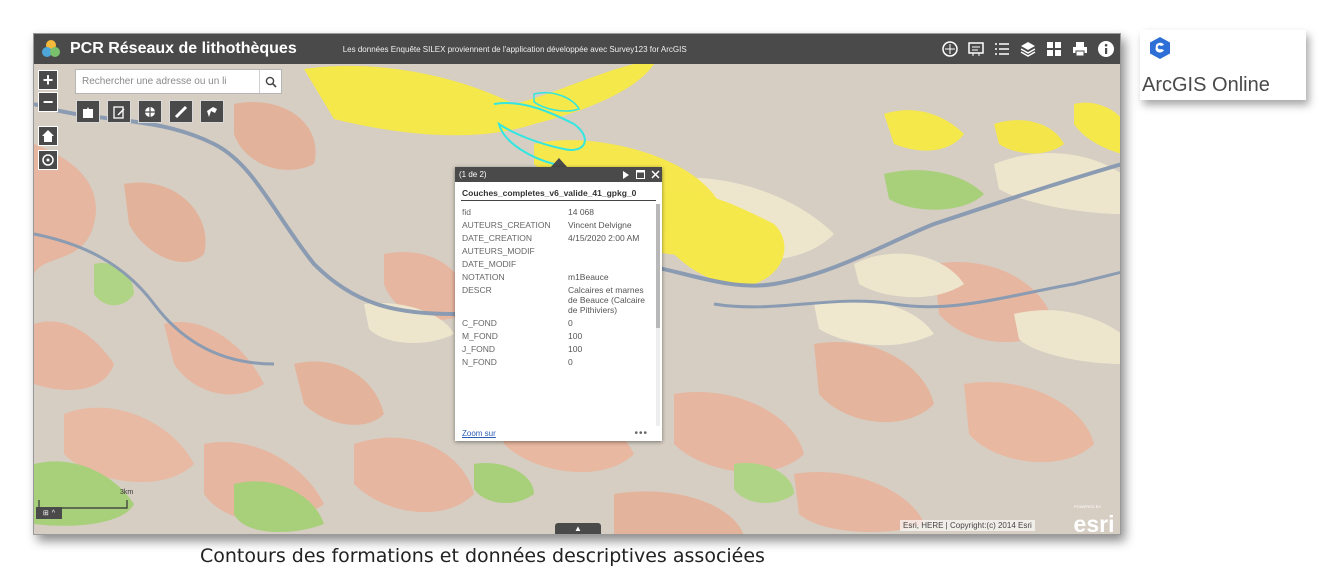 The width and height of the screenshot is (1331, 575). I want to click on attribute-value: 14 068, so click(581, 212).